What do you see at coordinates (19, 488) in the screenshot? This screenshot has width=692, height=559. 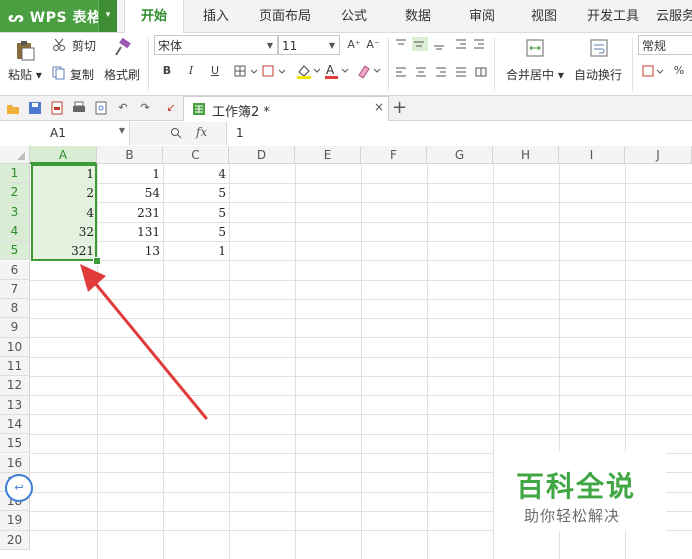 I see `floating-assistant-button: ↩` at bounding box center [19, 488].